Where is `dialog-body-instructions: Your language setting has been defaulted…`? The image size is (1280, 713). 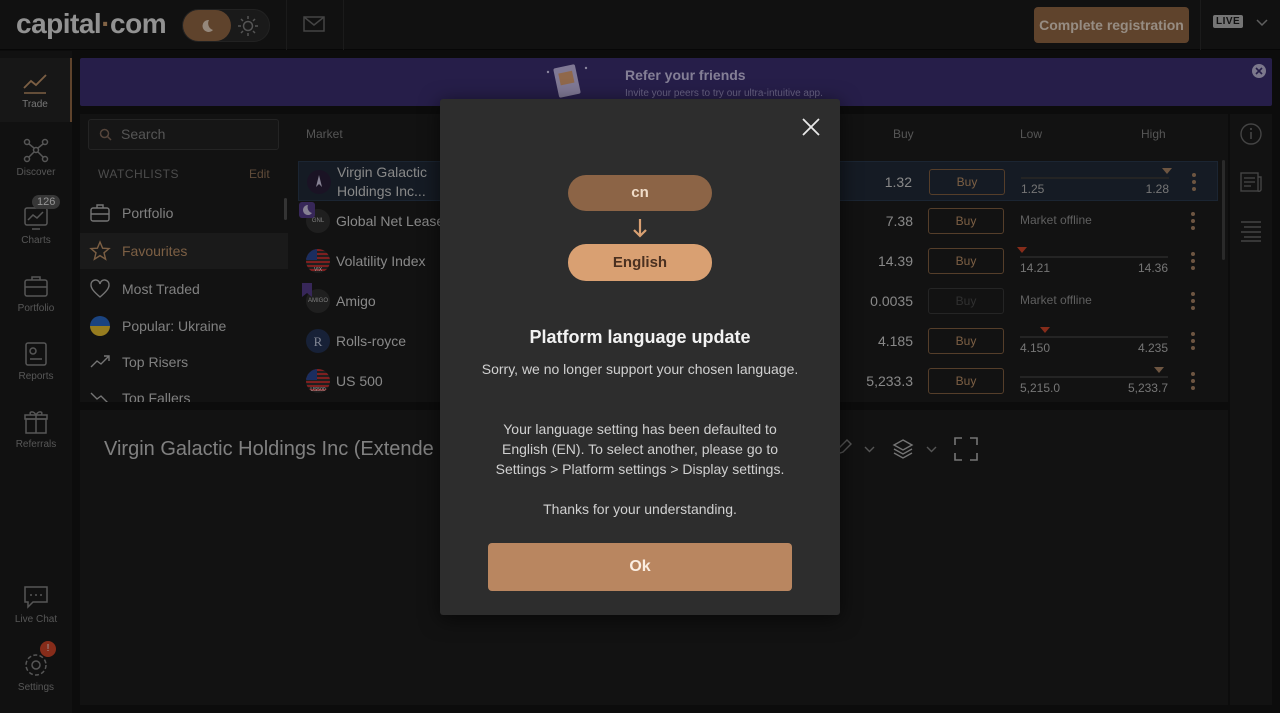 dialog-body-instructions: Your language setting has been defaulted… is located at coordinates (640, 449).